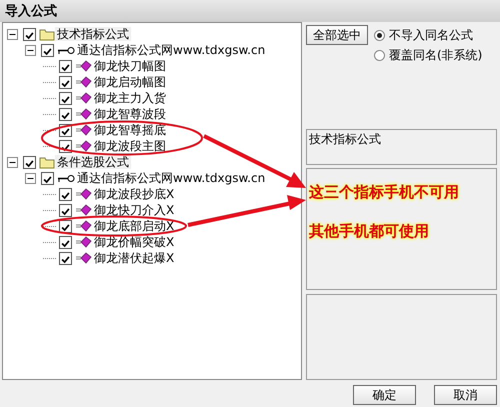 The width and height of the screenshot is (500, 407). I want to click on tree-item: 技术指标公式, so click(93, 34).